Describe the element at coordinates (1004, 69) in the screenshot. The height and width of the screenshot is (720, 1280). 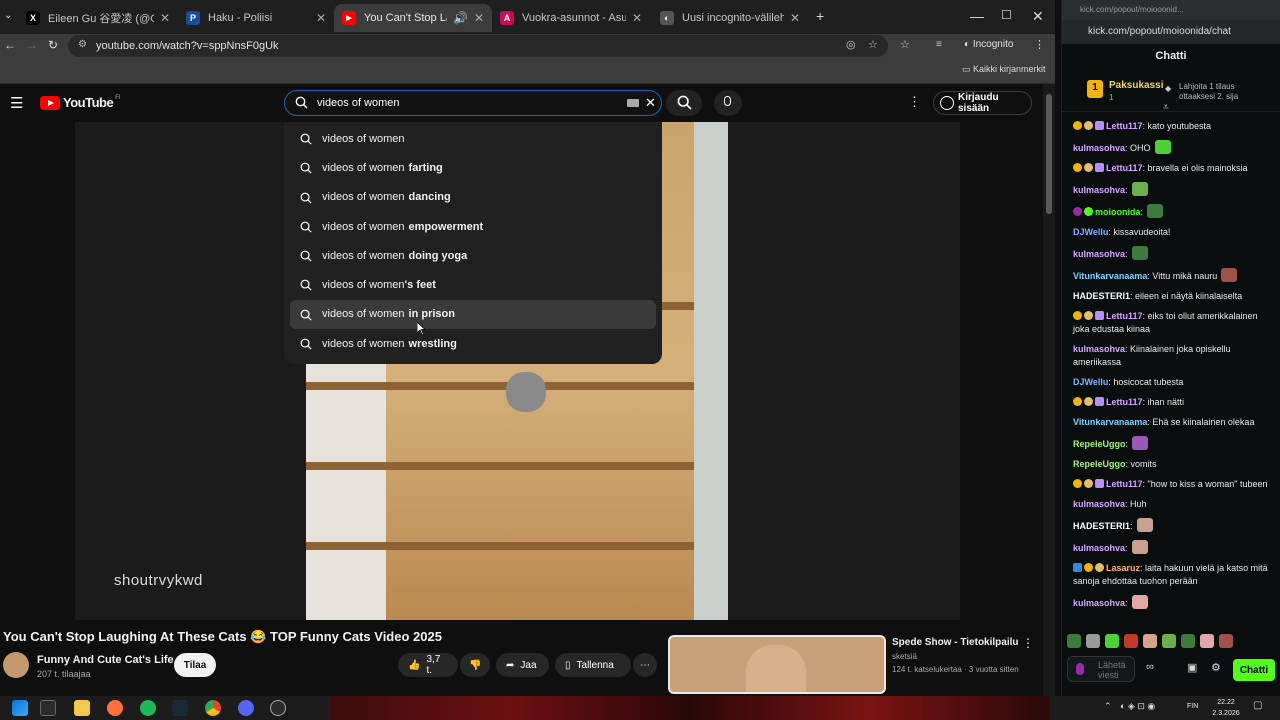
I see `all-bookmarks: ▭ Kaikki kirjanmerkit` at that location.